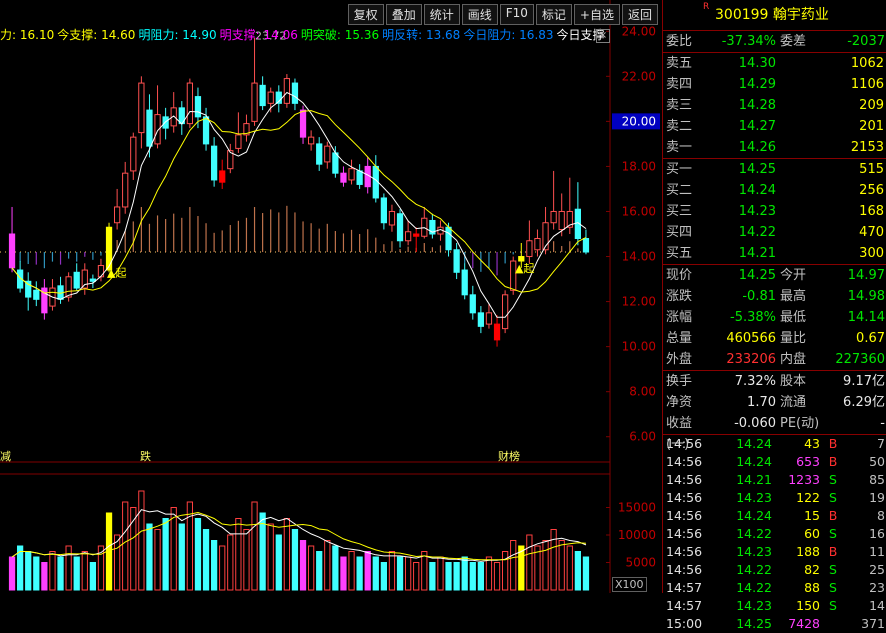 Image resolution: width=886 pixels, height=633 pixels. What do you see at coordinates (774, 588) in the screenshot?
I see `tick-row: 14:57 14.22 88 S 23` at bounding box center [774, 588].